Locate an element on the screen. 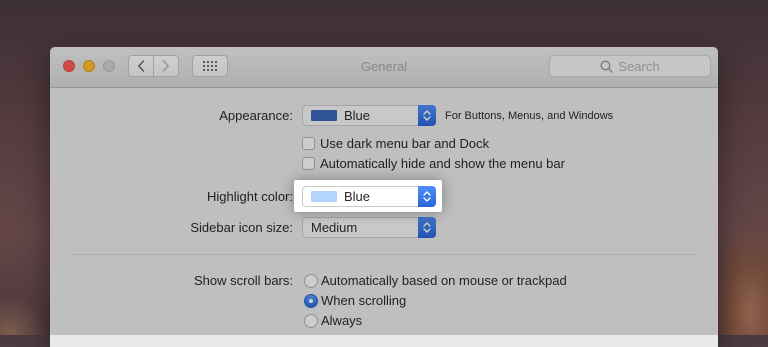  desktop-wallpaper-rock-left is located at coordinates (25, 315).